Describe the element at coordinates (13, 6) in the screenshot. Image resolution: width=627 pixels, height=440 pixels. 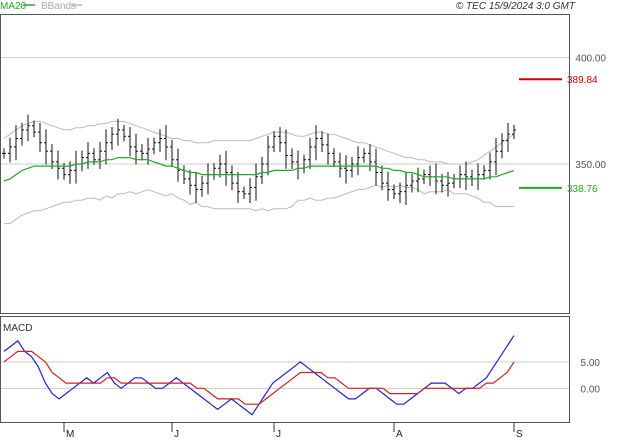
I see `ma20-legend-label: MA20` at that location.